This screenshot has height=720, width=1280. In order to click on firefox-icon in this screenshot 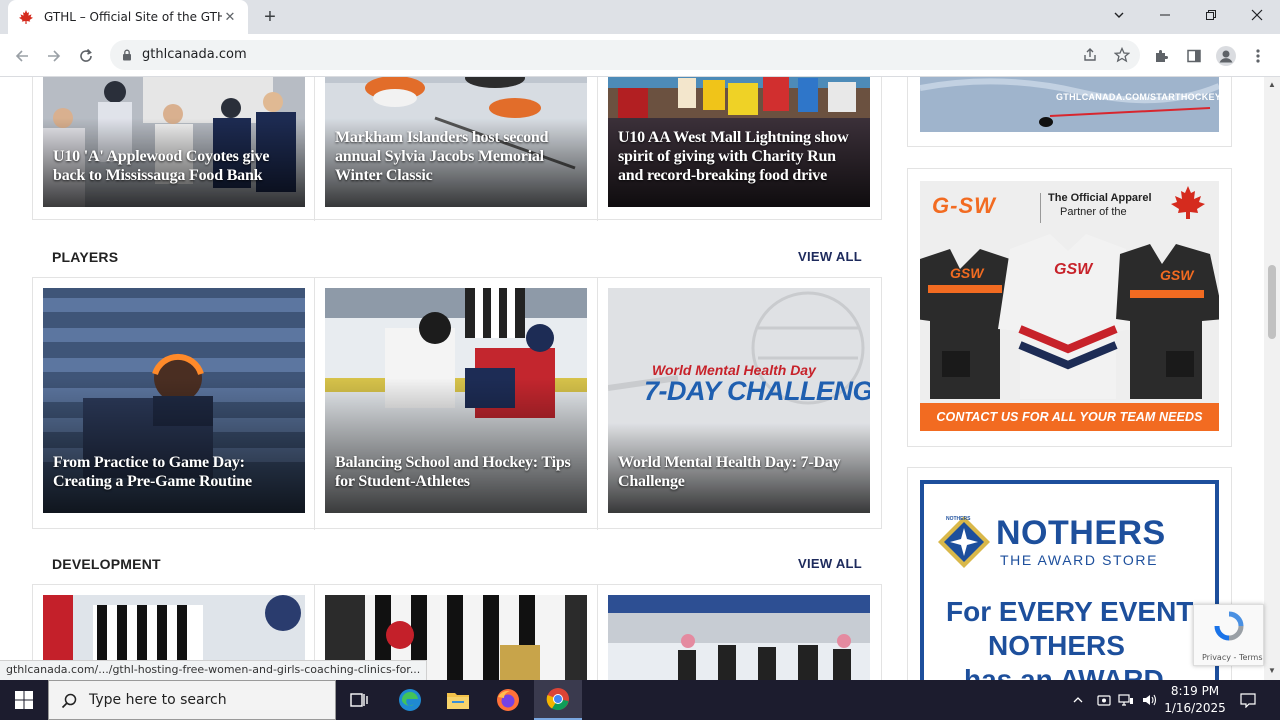, I will do `click(508, 700)`.